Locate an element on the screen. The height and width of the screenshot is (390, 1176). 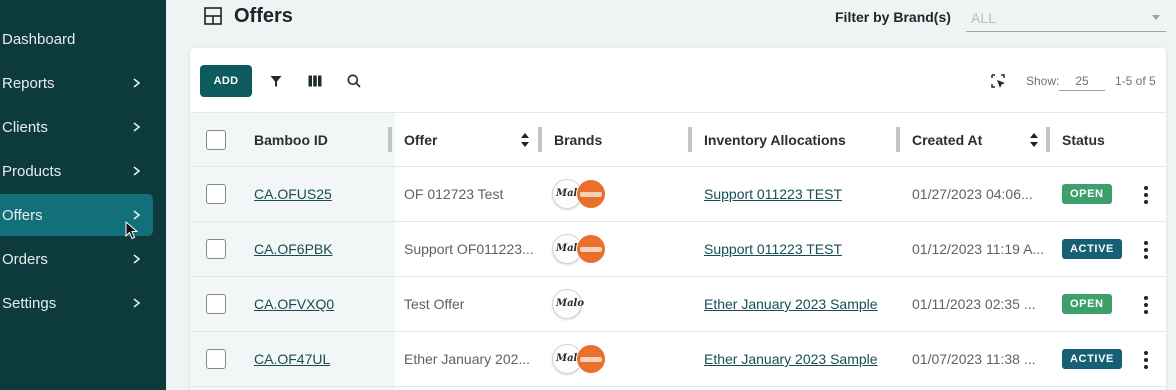
mouse-cursor-icon is located at coordinates (132, 230).